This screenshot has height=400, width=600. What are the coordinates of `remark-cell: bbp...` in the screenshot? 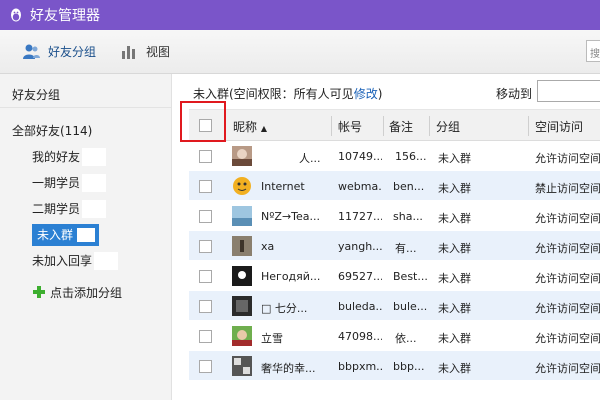 It's located at (409, 366).